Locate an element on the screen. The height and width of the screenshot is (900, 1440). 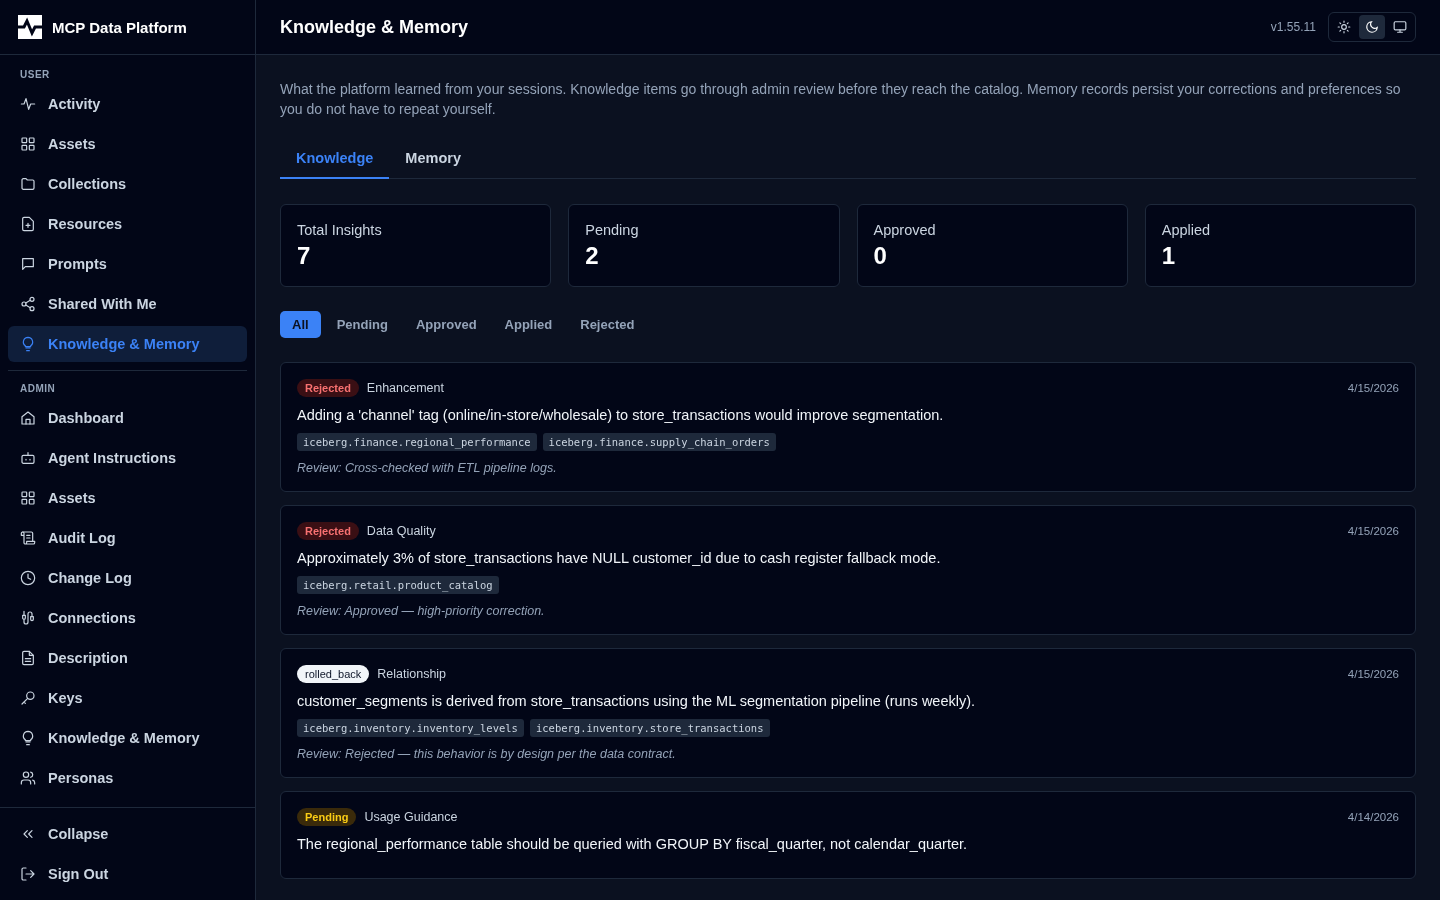
section-heading: USER is located at coordinates (35, 75).